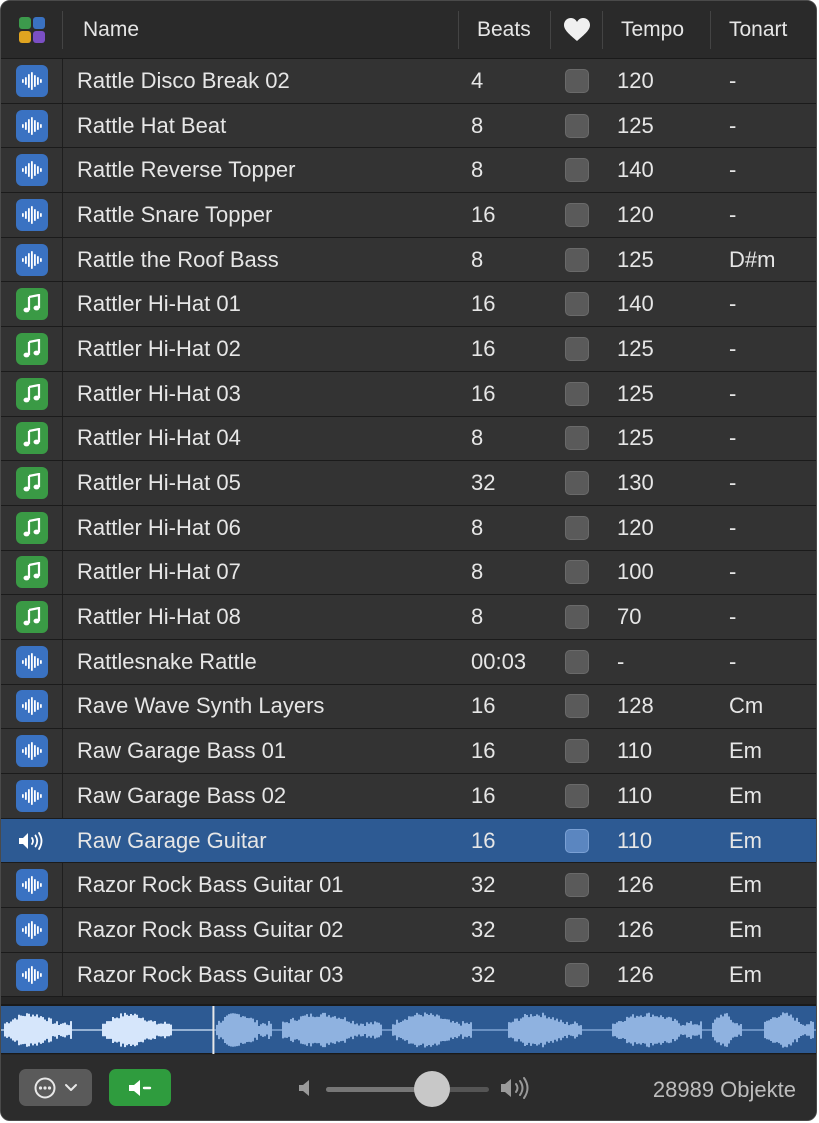  What do you see at coordinates (724, 1089) in the screenshot?
I see `item-count: 28989 Objekte` at bounding box center [724, 1089].